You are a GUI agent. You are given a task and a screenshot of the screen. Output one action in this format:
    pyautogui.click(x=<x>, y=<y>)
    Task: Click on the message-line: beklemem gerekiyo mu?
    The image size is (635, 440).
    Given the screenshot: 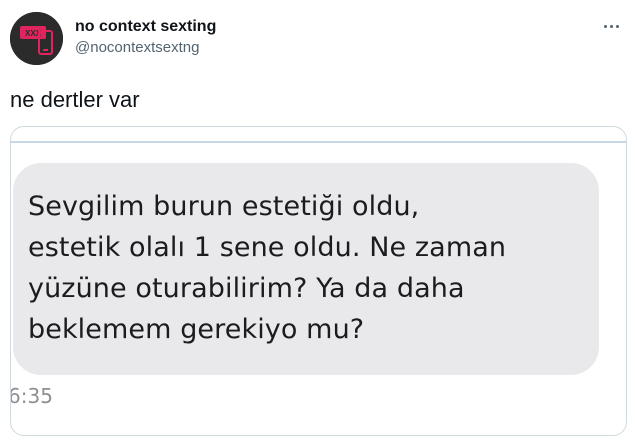 What is the action you would take?
    pyautogui.click(x=196, y=329)
    